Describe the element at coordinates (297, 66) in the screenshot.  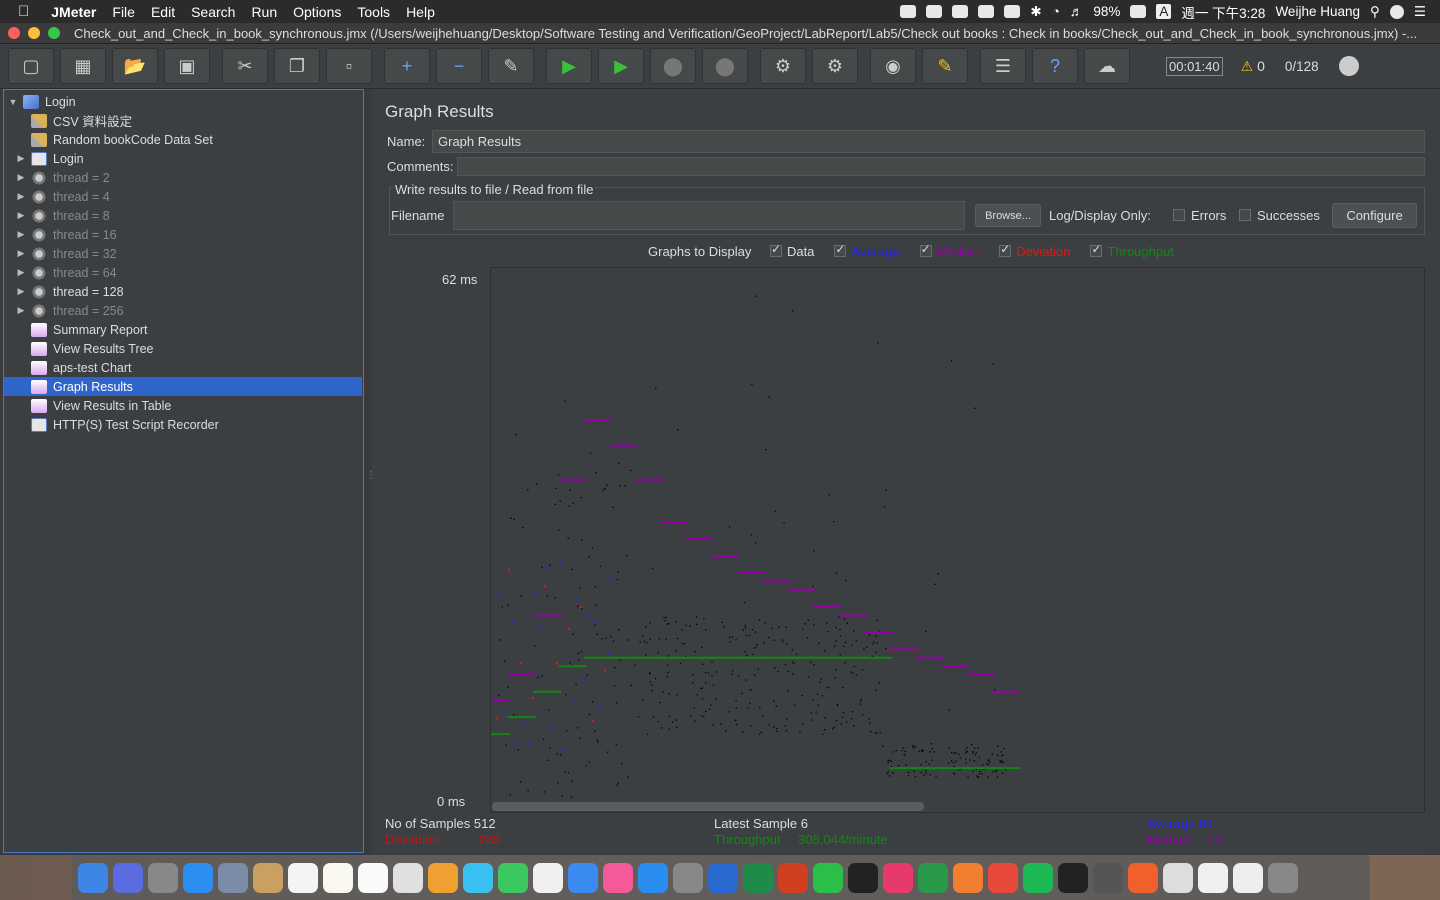
I see `copy-icon: ❐` at that location.